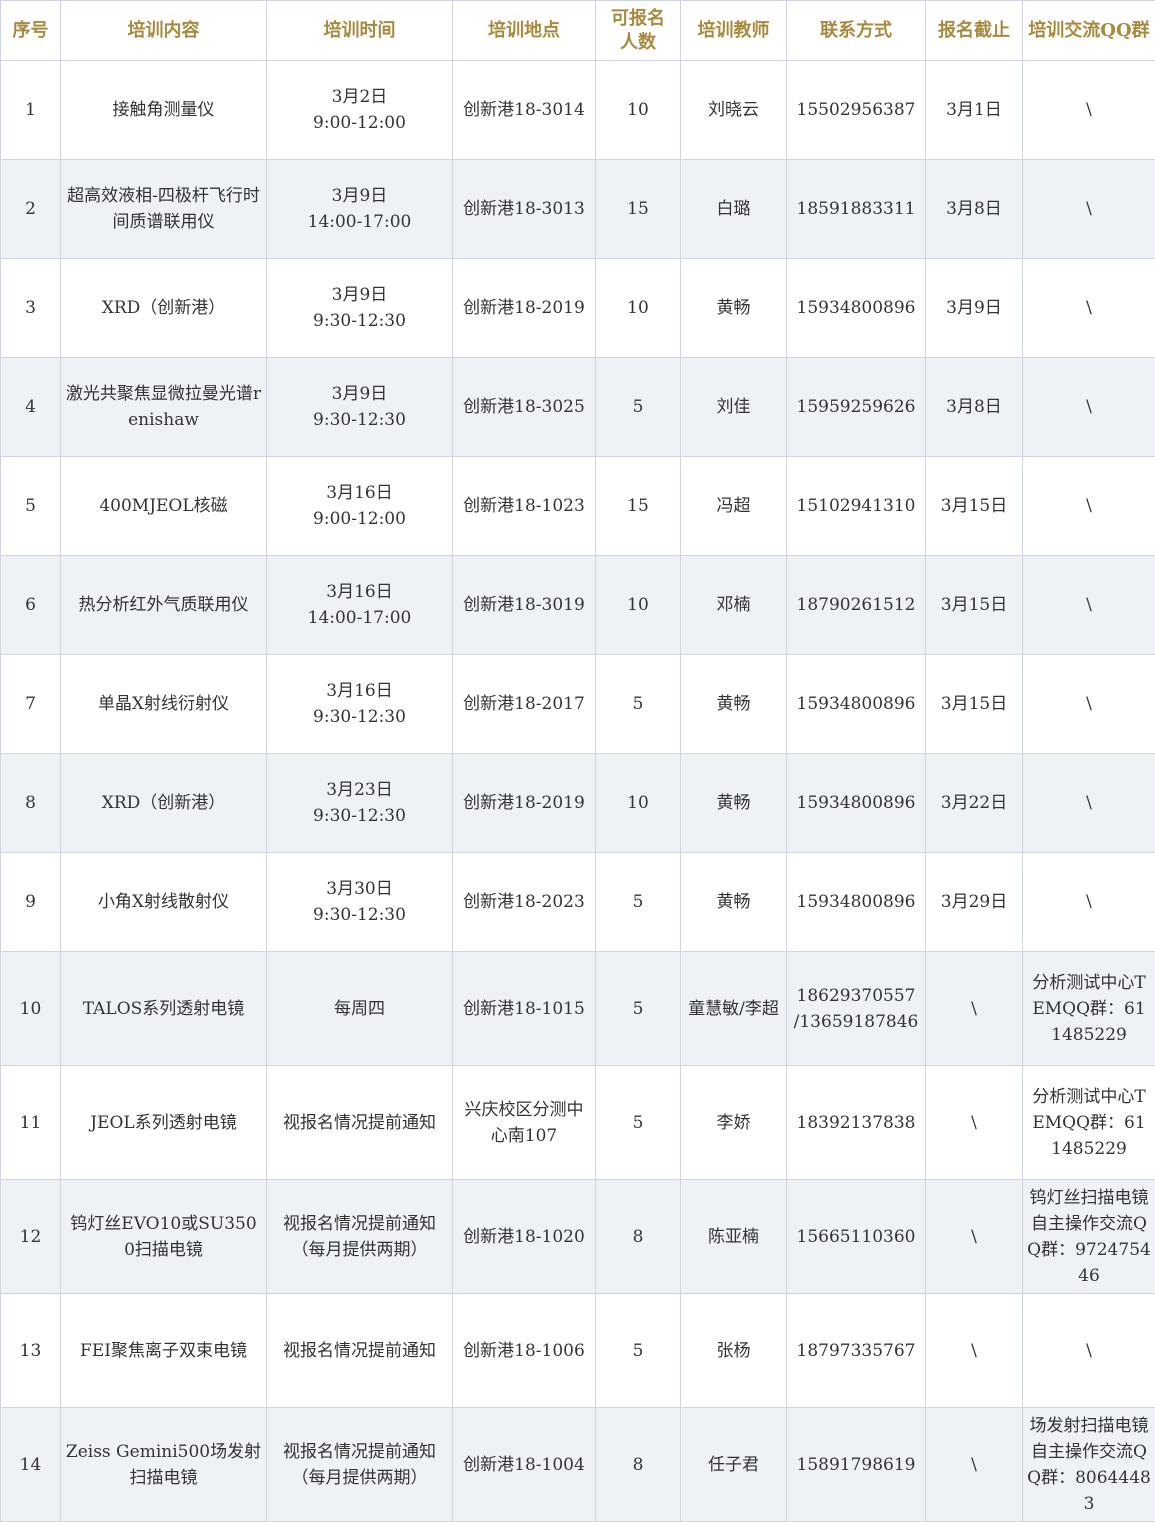 The width and height of the screenshot is (1155, 1523). I want to click on header-location: 培训地点, so click(524, 30).